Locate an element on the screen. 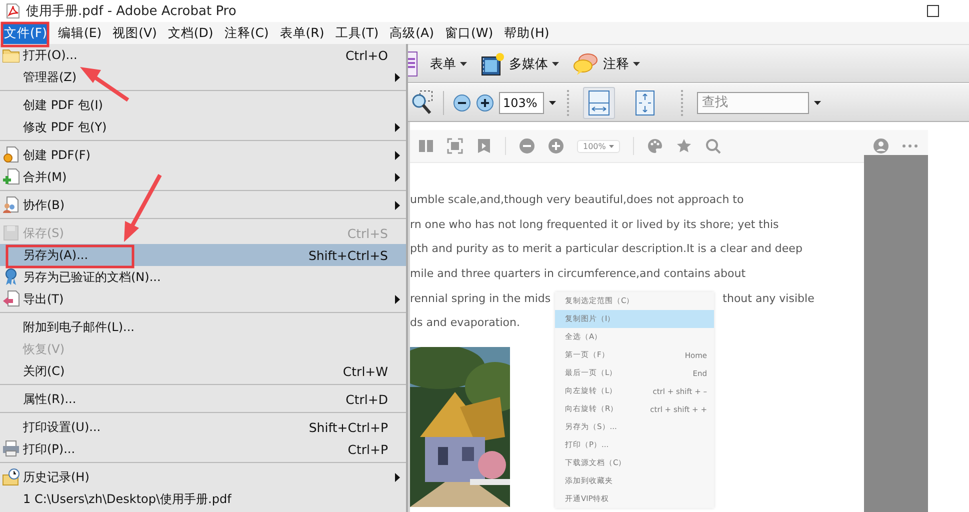  toolbar-button is located at coordinates (599, 102).